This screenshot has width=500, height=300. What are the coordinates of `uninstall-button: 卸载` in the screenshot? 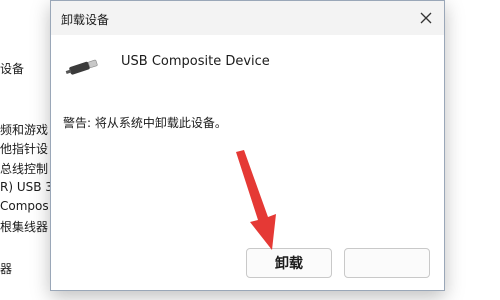 It's located at (289, 263).